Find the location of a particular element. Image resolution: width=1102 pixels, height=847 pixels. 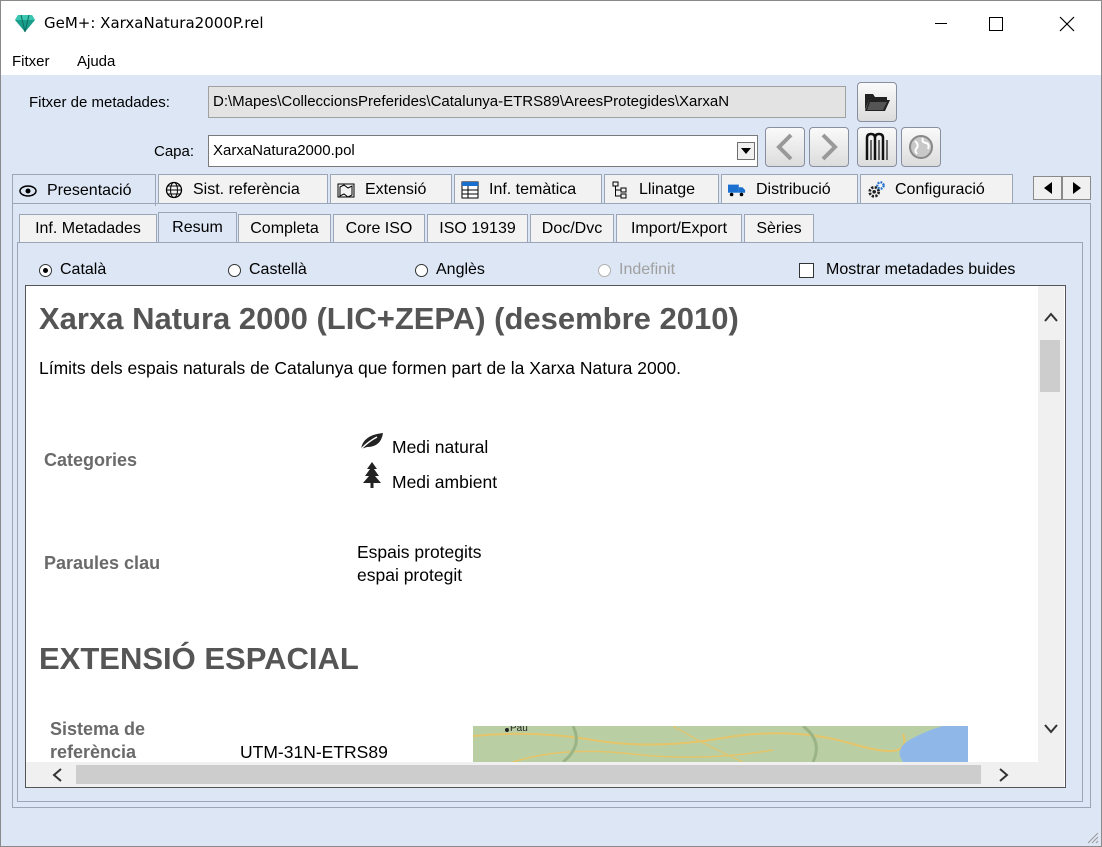

triangle-right-icon is located at coordinates (1076, 188).